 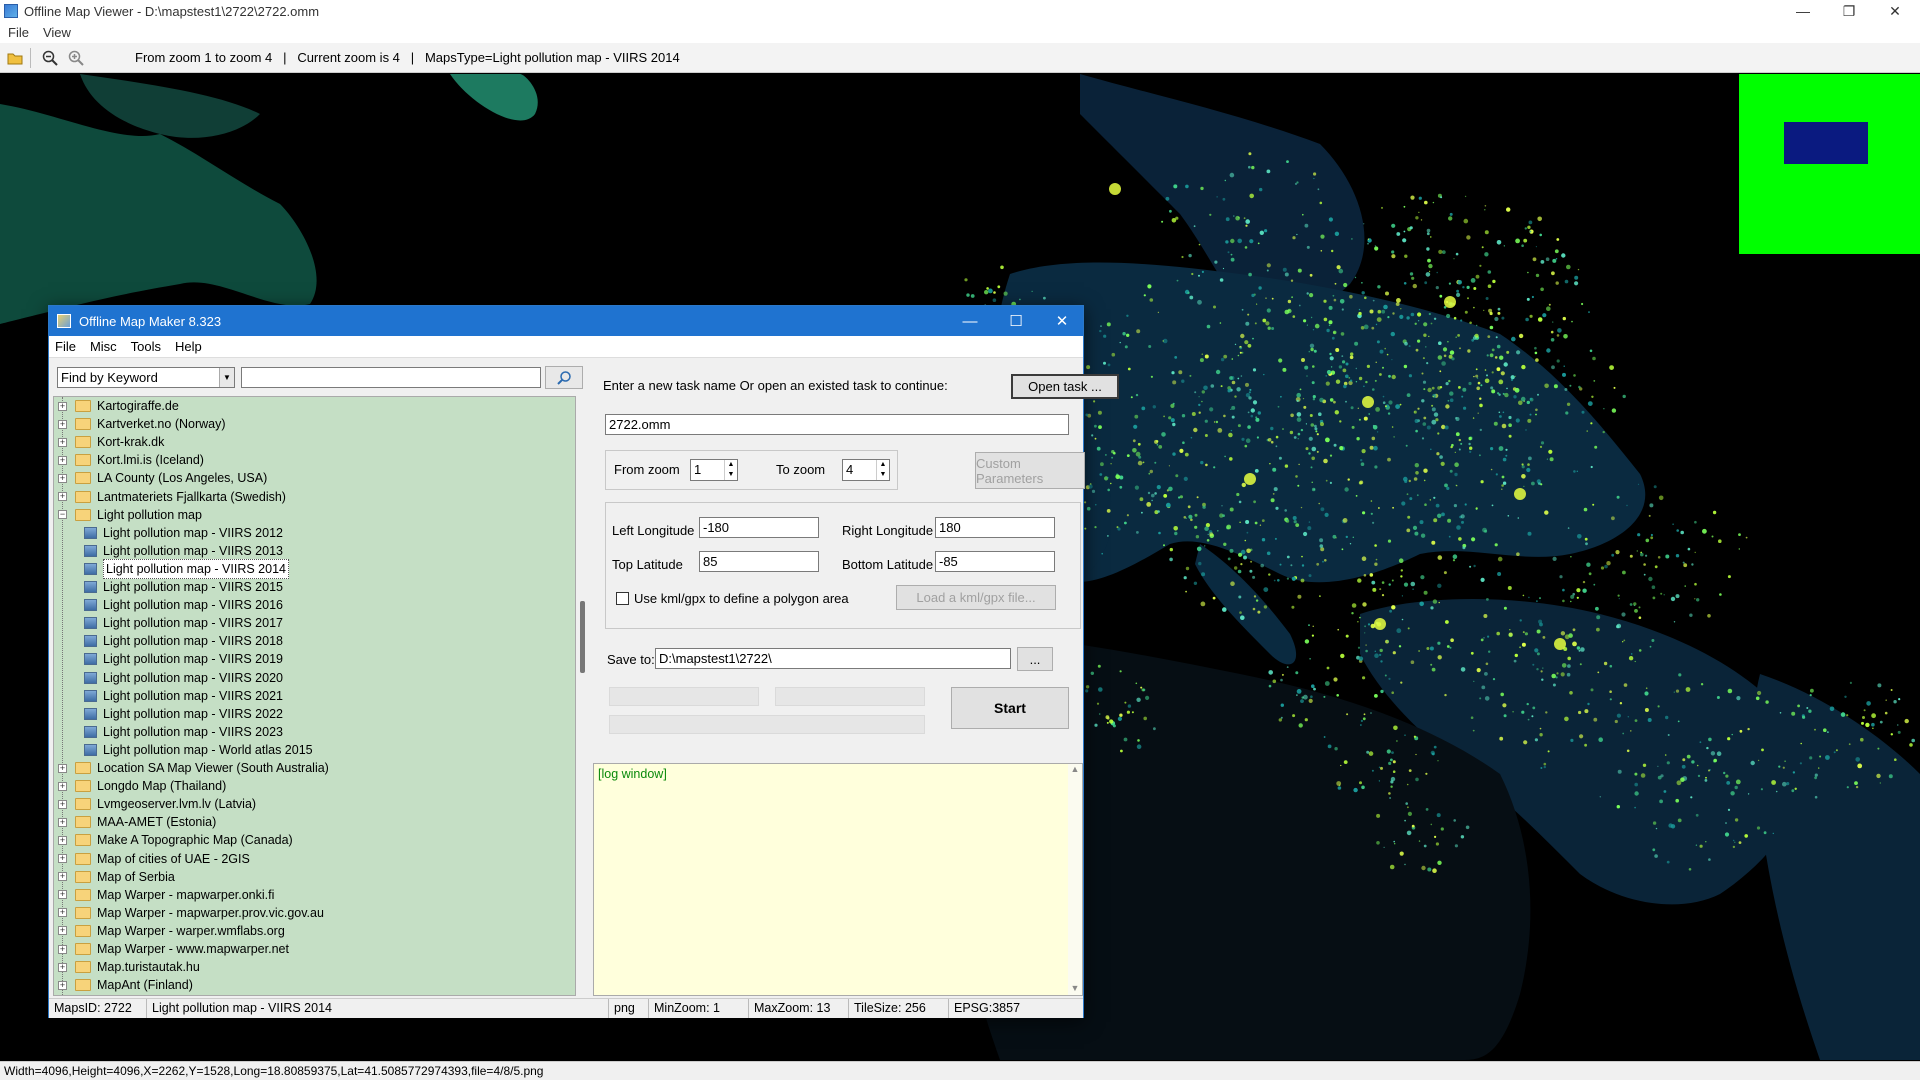 I want to click on tree-item: Light pollution map - VIIRS 2014, so click(x=186, y=568).